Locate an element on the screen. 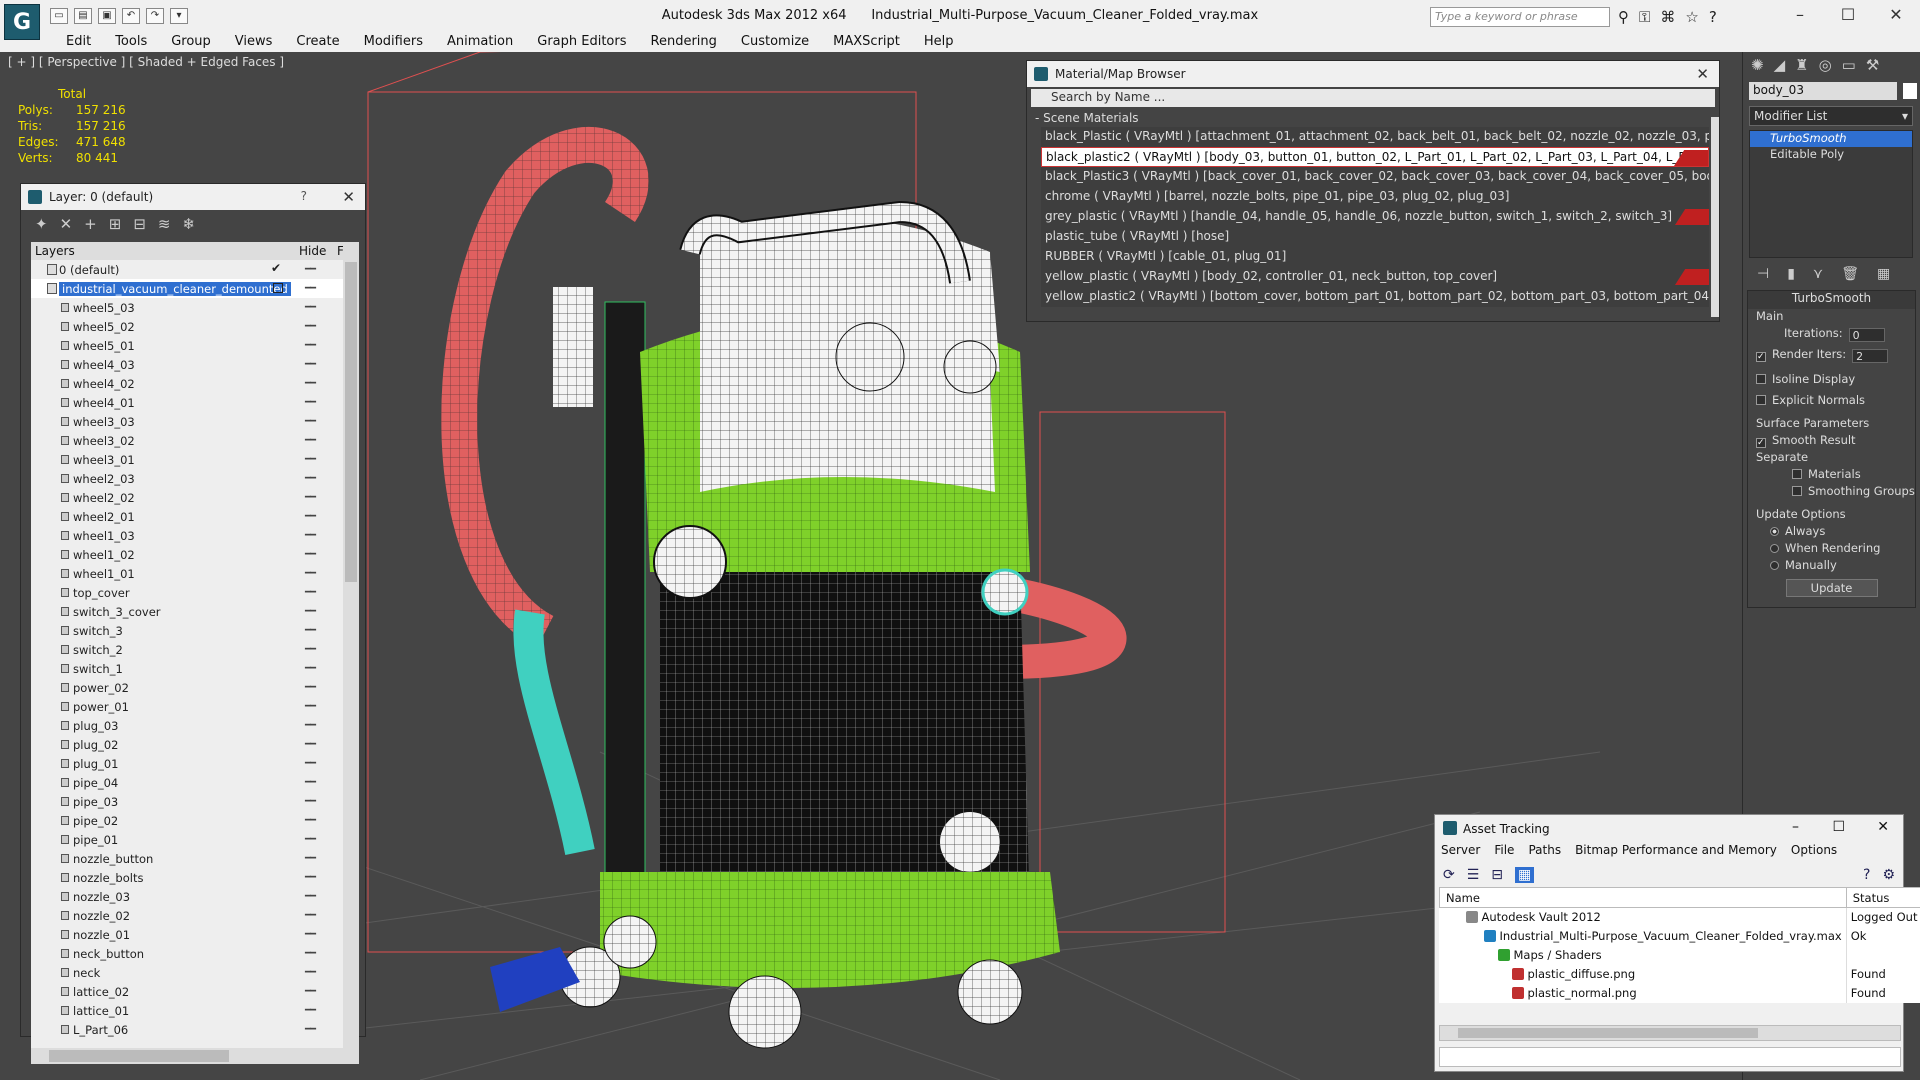 The width and height of the screenshot is (1920, 1080). display-tab-icon: ▭ is located at coordinates (1849, 65).